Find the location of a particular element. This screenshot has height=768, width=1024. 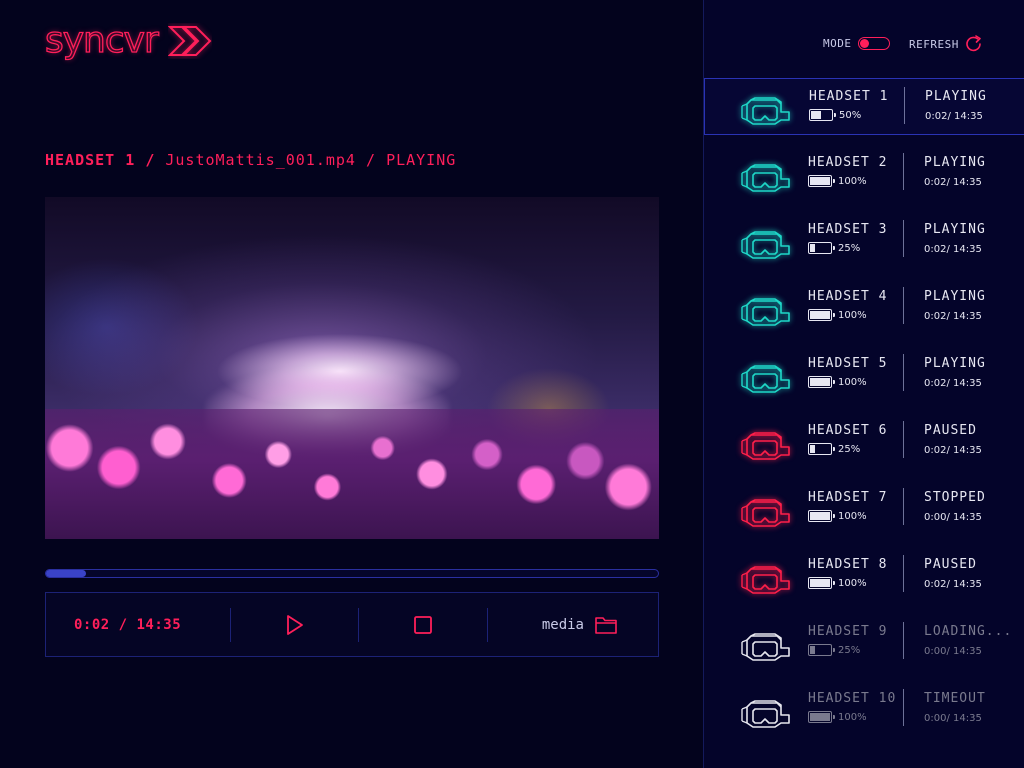

headset-name: HEADSET 7 is located at coordinates (848, 497).